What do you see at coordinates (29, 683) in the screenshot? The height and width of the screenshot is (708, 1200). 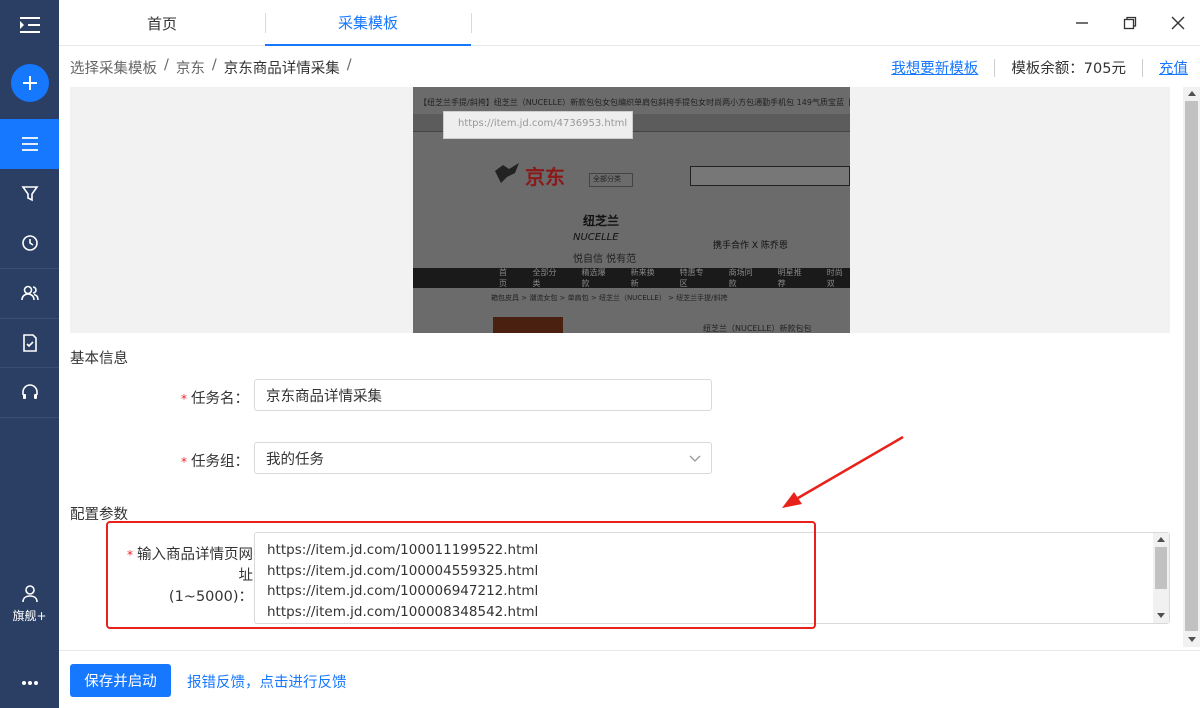 I see `more-icon` at bounding box center [29, 683].